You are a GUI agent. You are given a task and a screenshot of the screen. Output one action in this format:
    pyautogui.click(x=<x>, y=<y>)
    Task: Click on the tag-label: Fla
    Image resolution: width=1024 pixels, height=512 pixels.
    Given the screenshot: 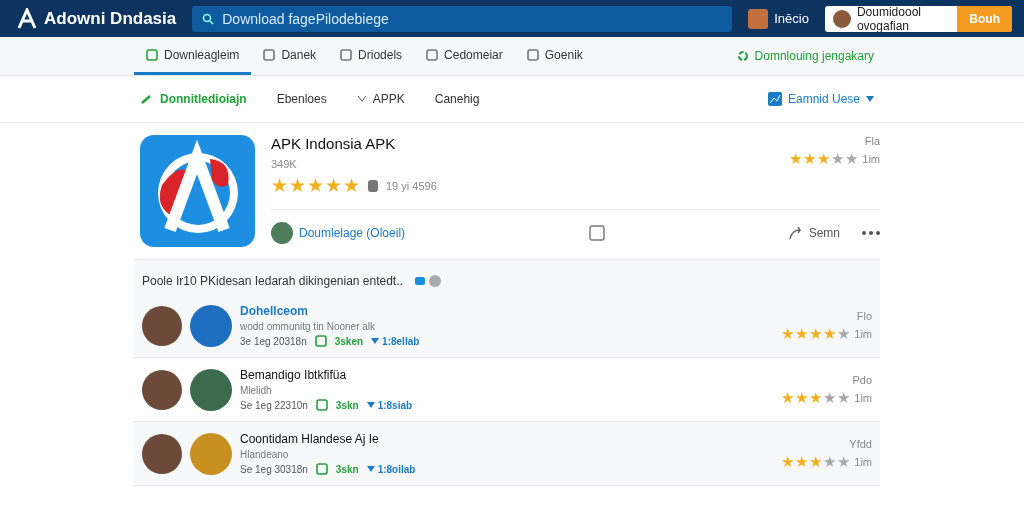 What is the action you would take?
    pyautogui.click(x=872, y=141)
    